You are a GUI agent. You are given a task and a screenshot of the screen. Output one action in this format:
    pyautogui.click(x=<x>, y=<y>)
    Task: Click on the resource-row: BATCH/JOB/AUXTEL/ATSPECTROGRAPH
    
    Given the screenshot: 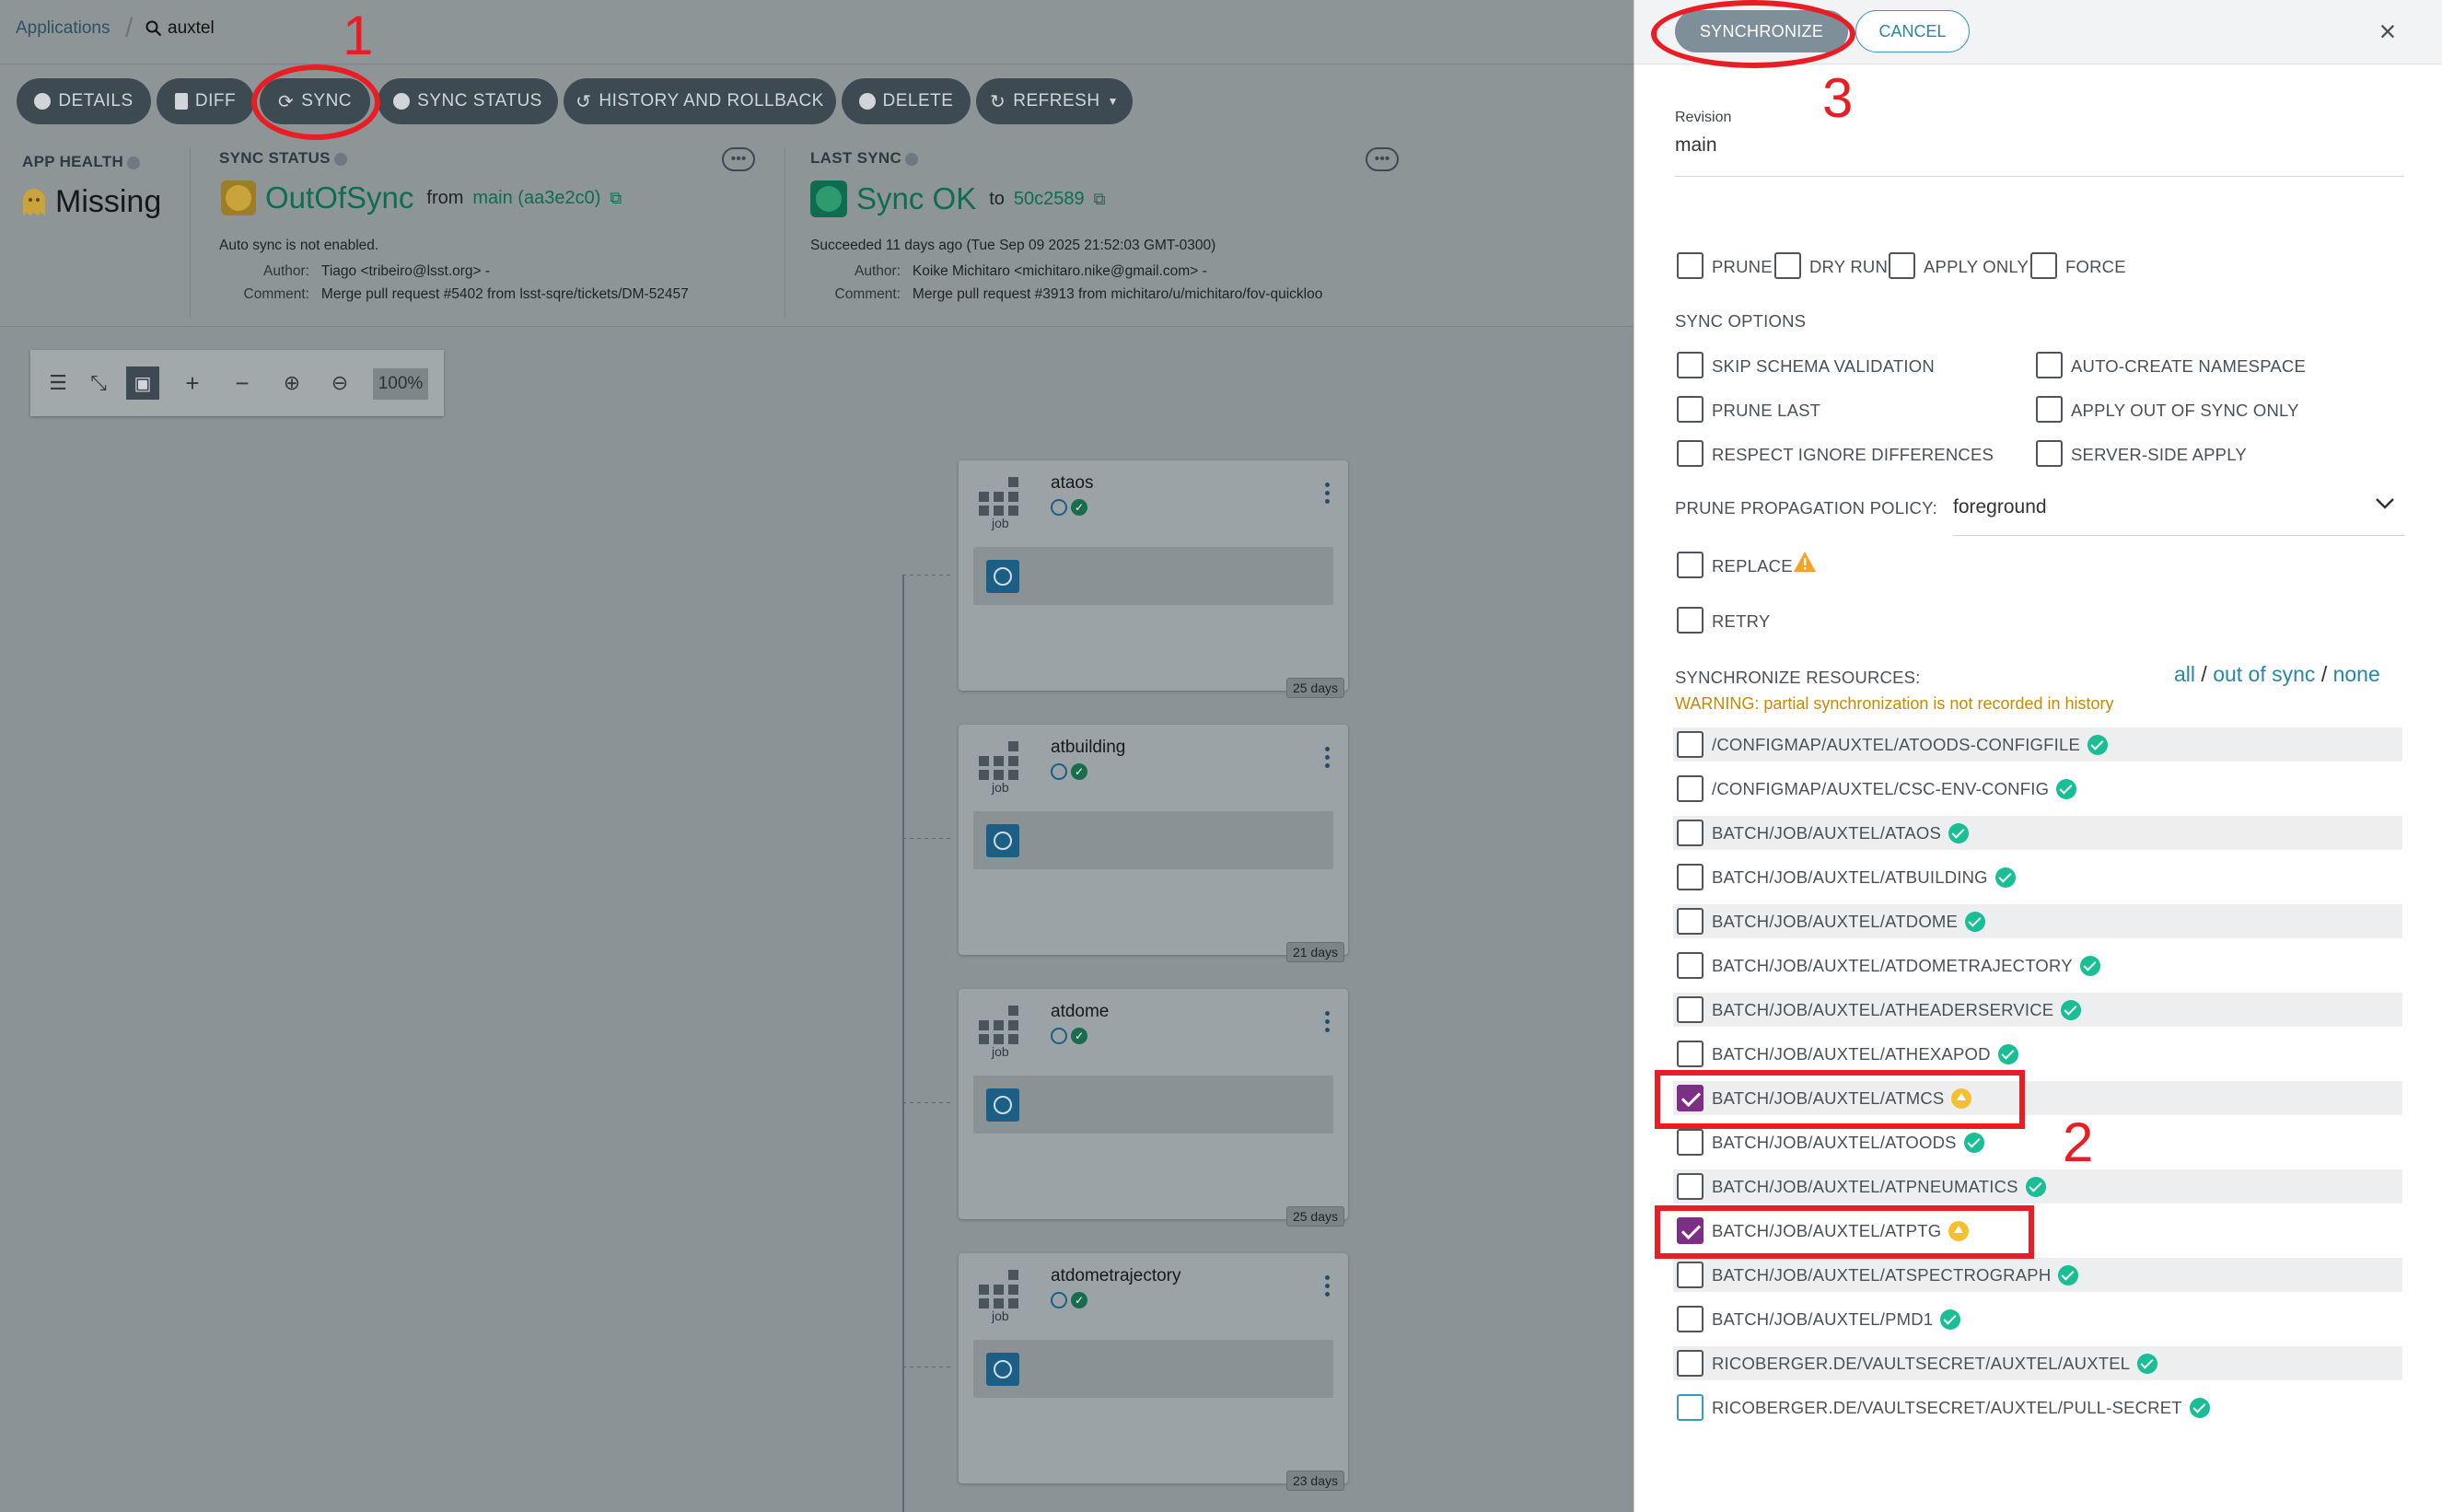 What is the action you would take?
    pyautogui.click(x=2037, y=1275)
    